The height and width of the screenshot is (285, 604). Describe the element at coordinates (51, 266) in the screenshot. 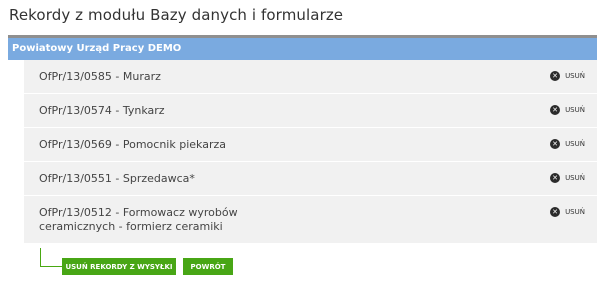

I see `tree-connector-horizontal` at that location.